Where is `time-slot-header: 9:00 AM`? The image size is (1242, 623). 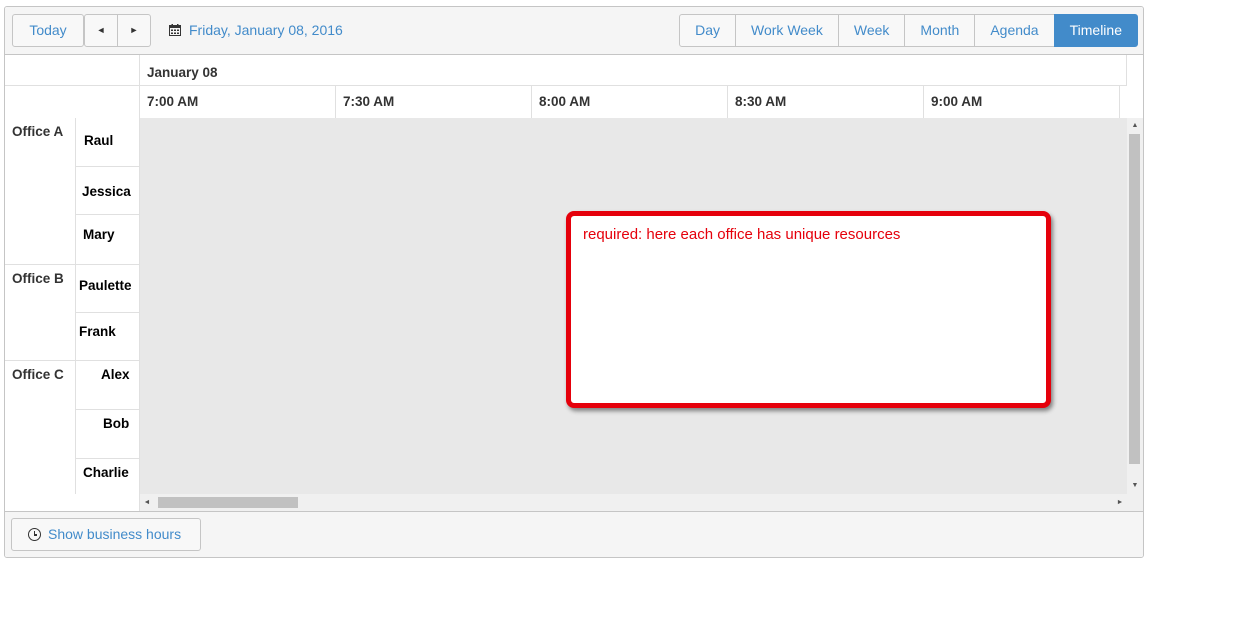 time-slot-header: 9:00 AM is located at coordinates (1022, 102).